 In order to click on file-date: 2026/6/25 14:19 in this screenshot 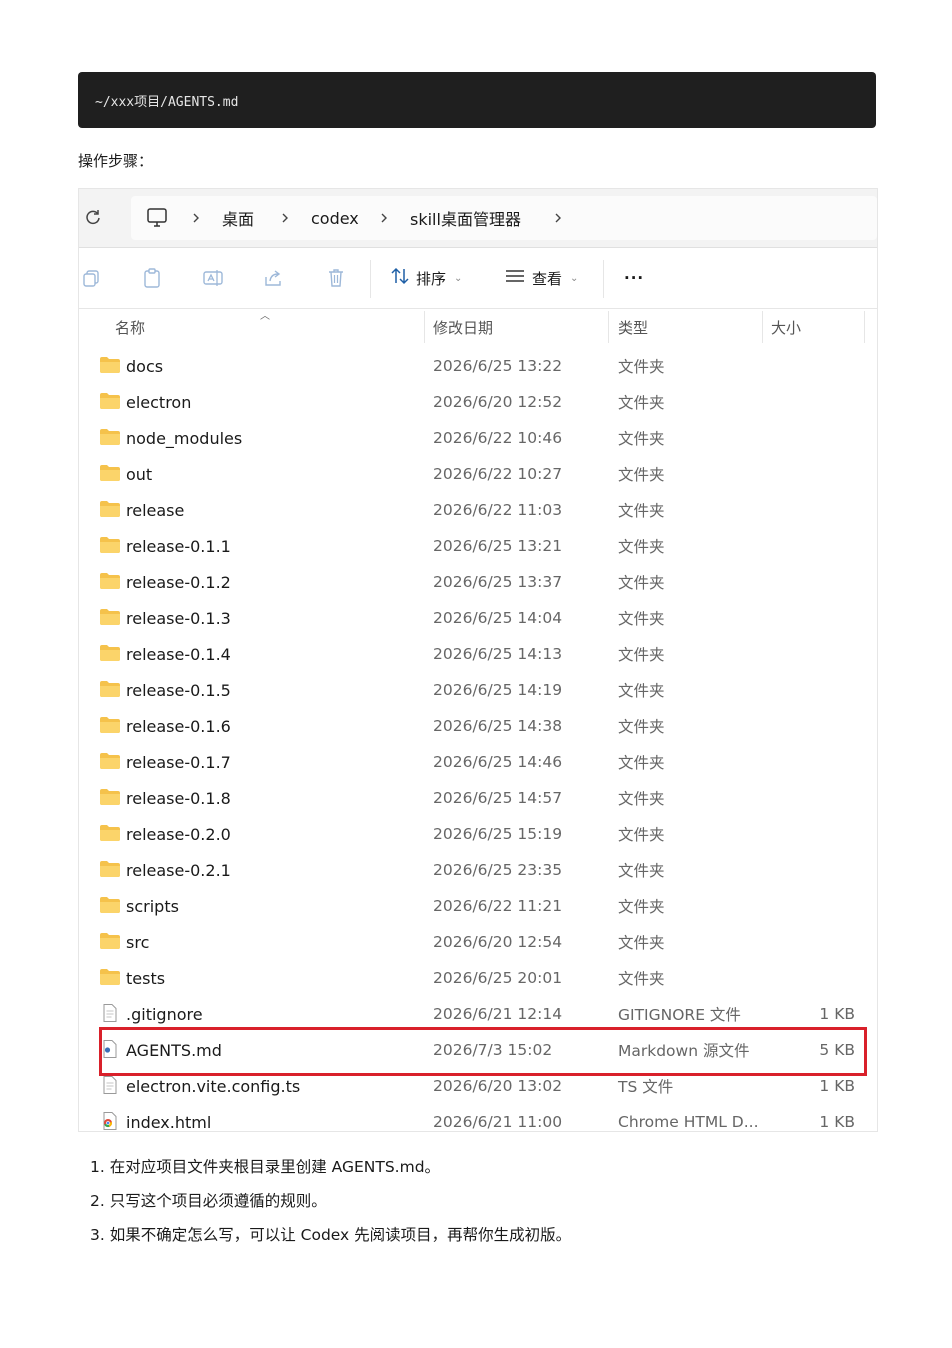, I will do `click(498, 690)`.